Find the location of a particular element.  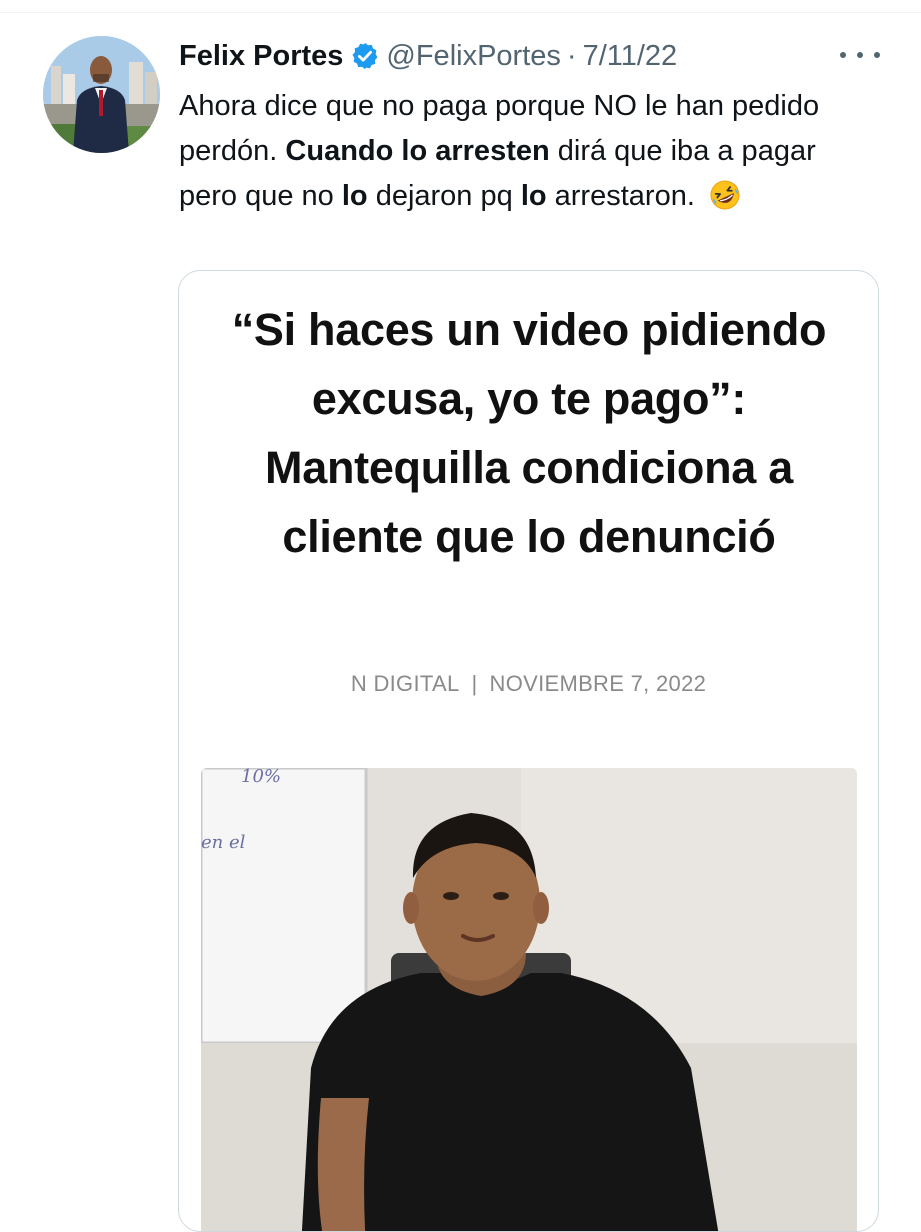

handle: @FelixPortes is located at coordinates (473, 56).